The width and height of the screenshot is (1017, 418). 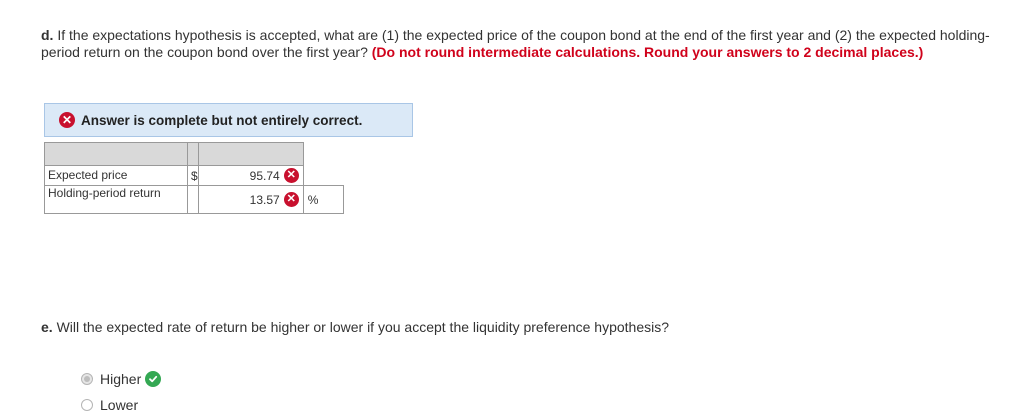 I want to click on radio-lower, so click(x=87, y=405).